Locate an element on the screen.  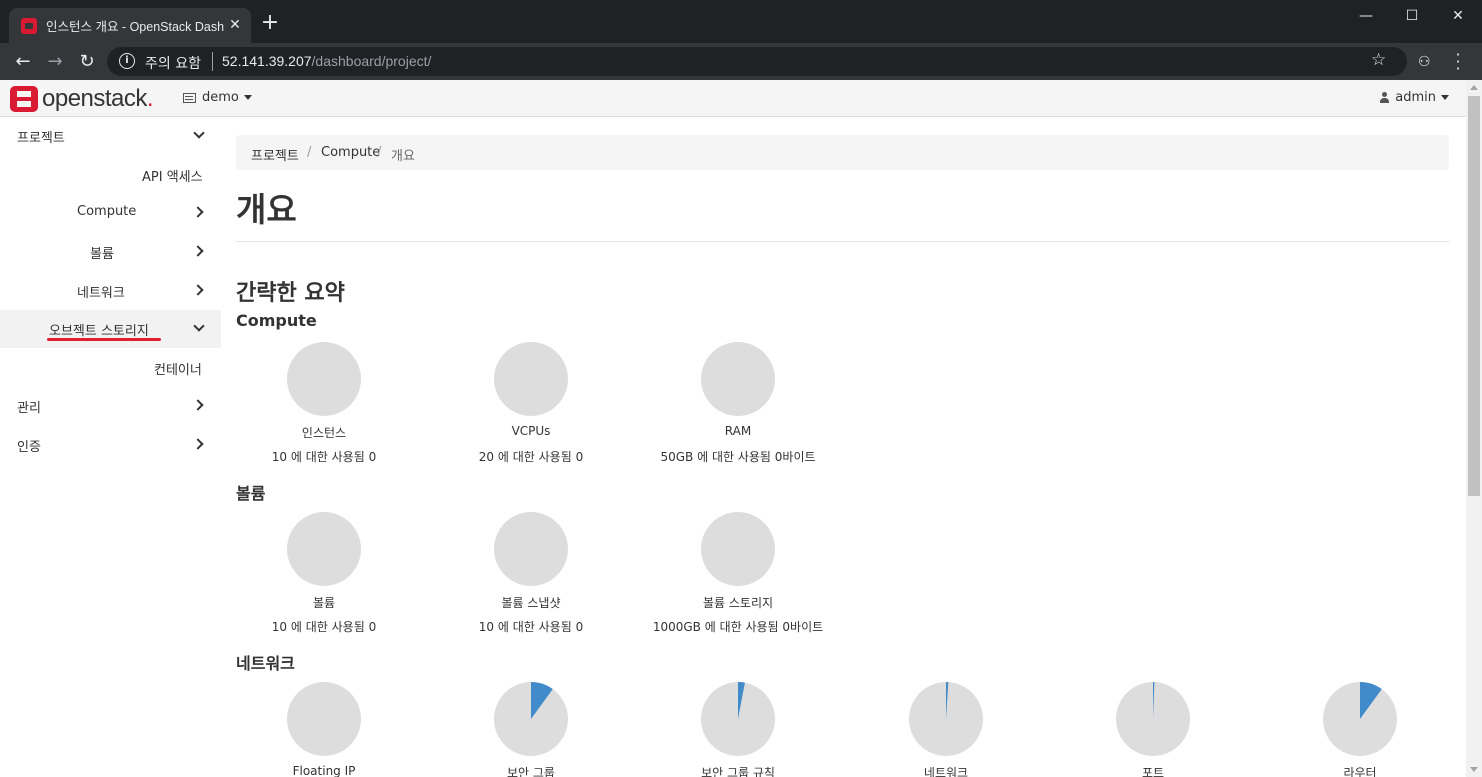
quota-chart-security-groups: 보안 그룹 is located at coordinates (531, 729).